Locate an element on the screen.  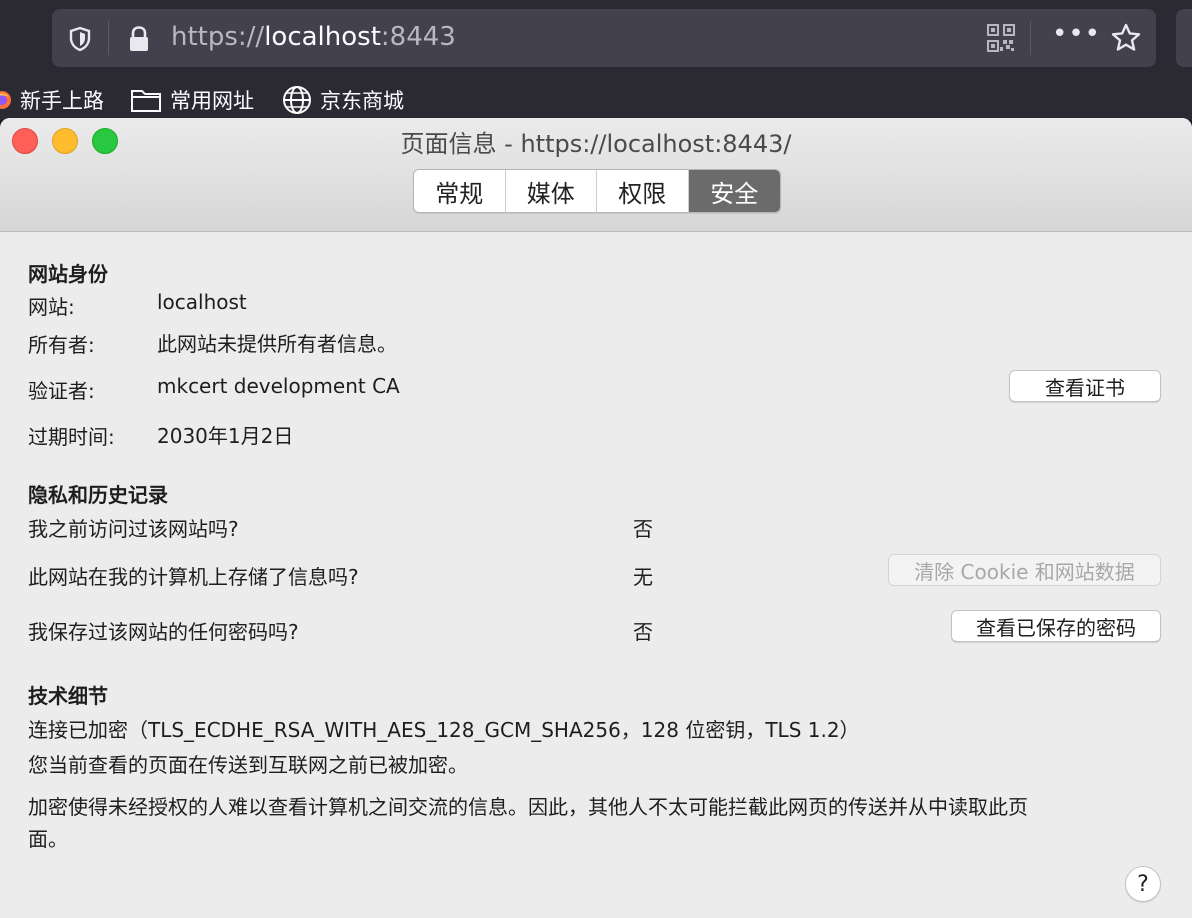
bookmark-star-icon is located at coordinates (1126, 38).